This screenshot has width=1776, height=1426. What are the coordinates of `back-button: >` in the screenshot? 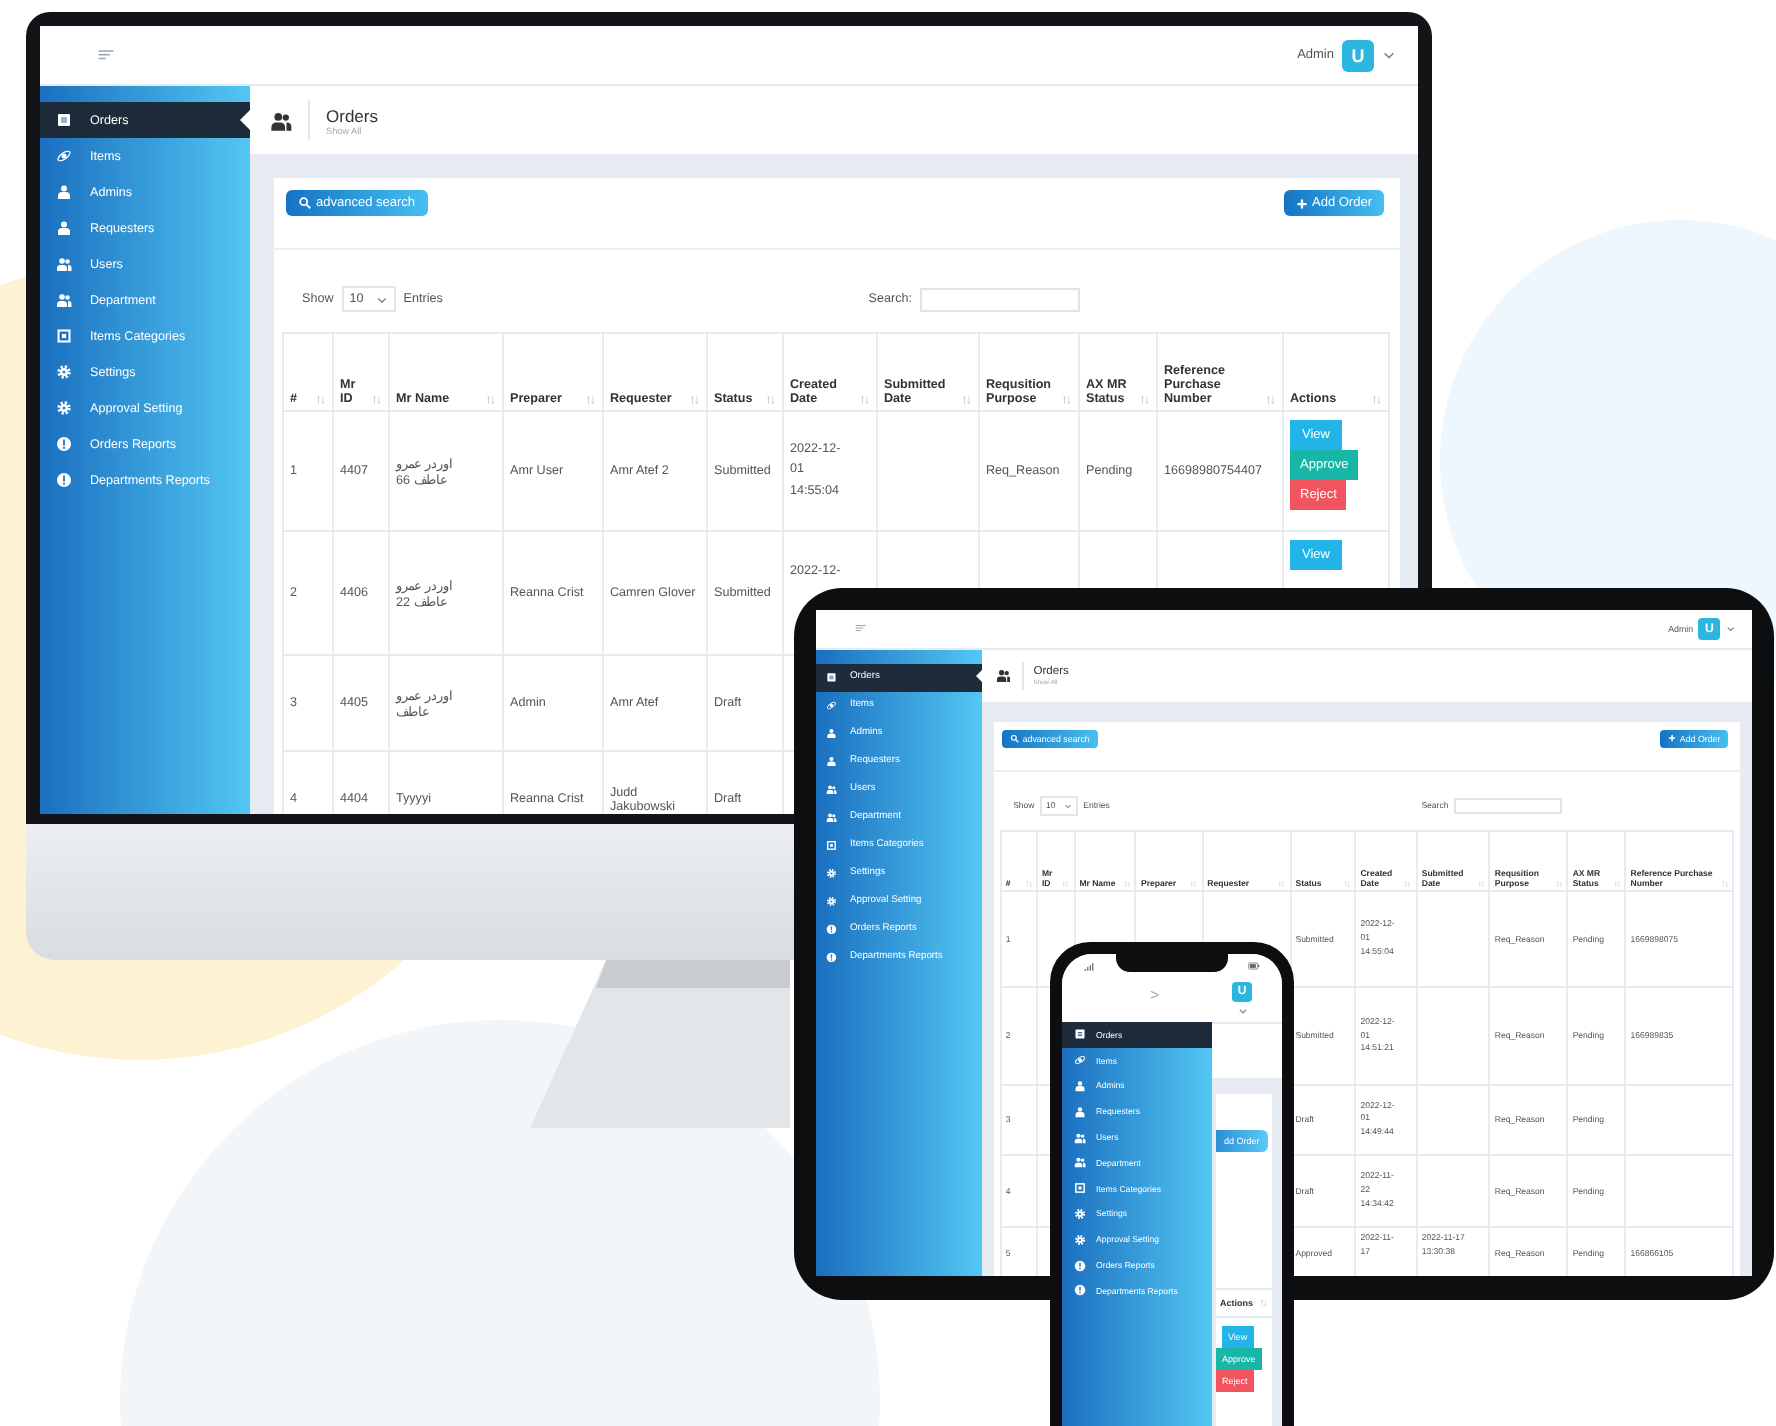 It's located at (1155, 995).